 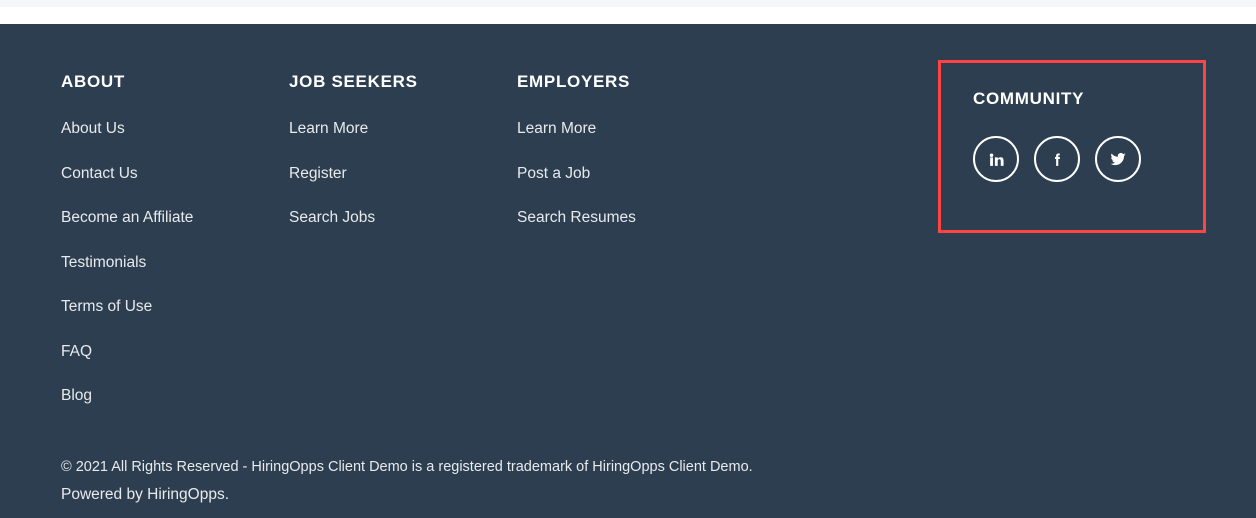 I want to click on list-item: Blog, so click(x=168, y=396).